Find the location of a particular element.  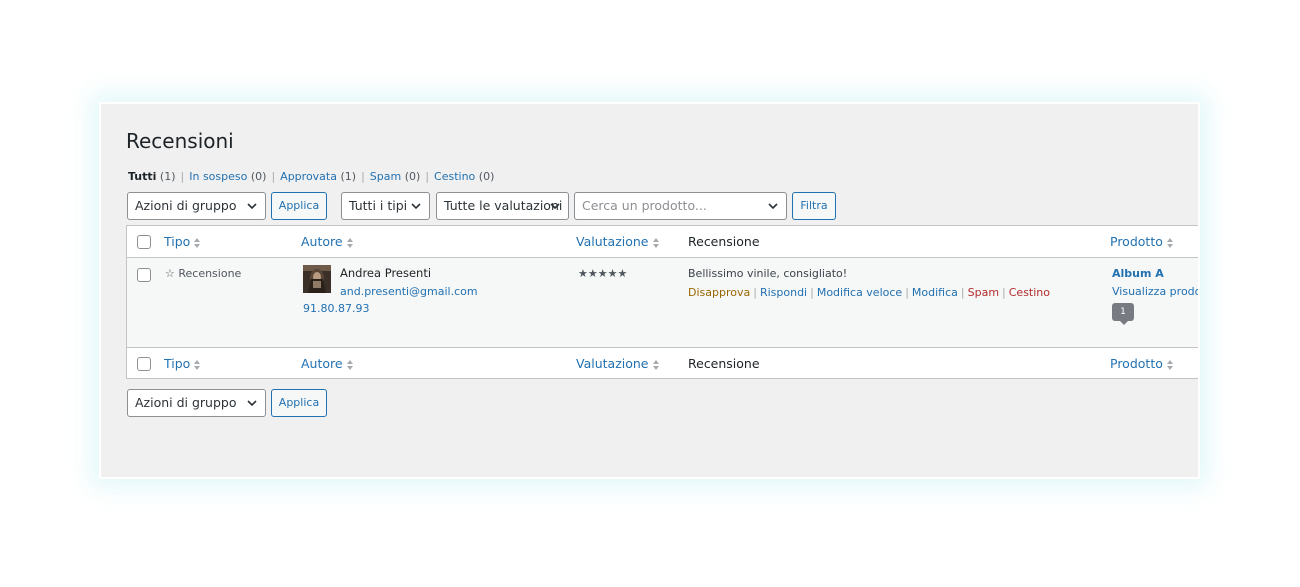

filter-trash: Cestino (0) is located at coordinates (464, 176).